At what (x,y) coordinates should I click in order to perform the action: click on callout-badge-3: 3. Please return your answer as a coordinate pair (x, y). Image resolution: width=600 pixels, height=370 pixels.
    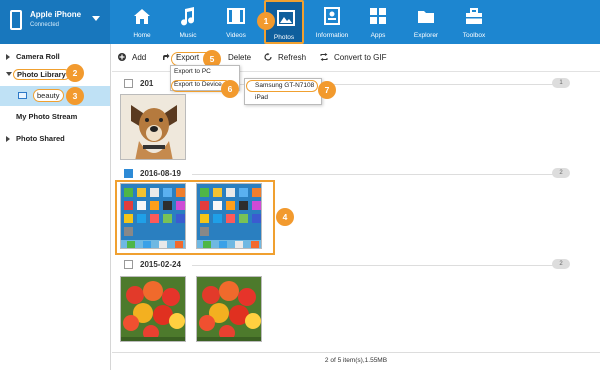
    Looking at the image, I should click on (75, 96).